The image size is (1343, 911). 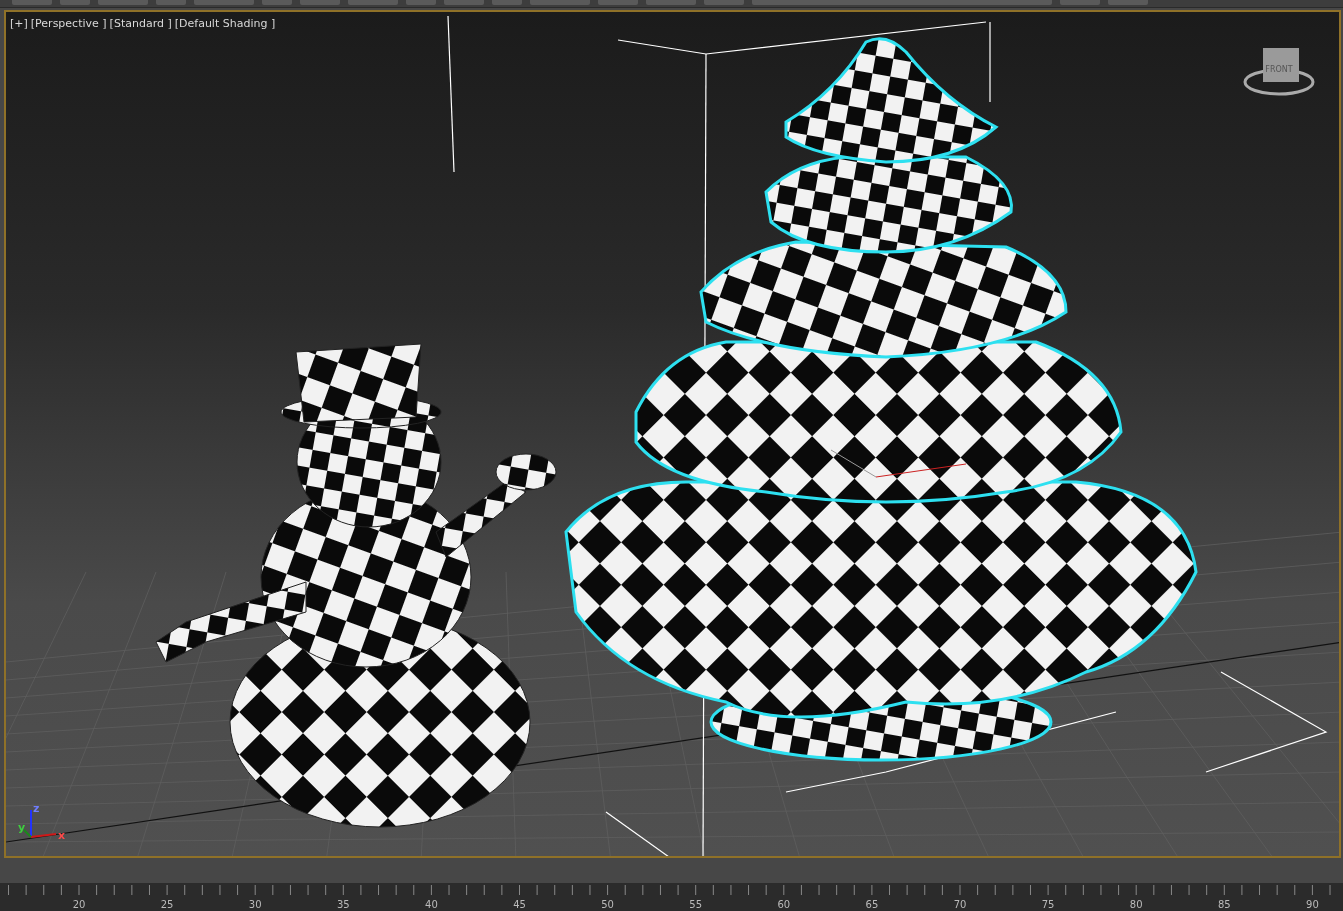 I want to click on frame-number: 40, so click(x=431, y=905).